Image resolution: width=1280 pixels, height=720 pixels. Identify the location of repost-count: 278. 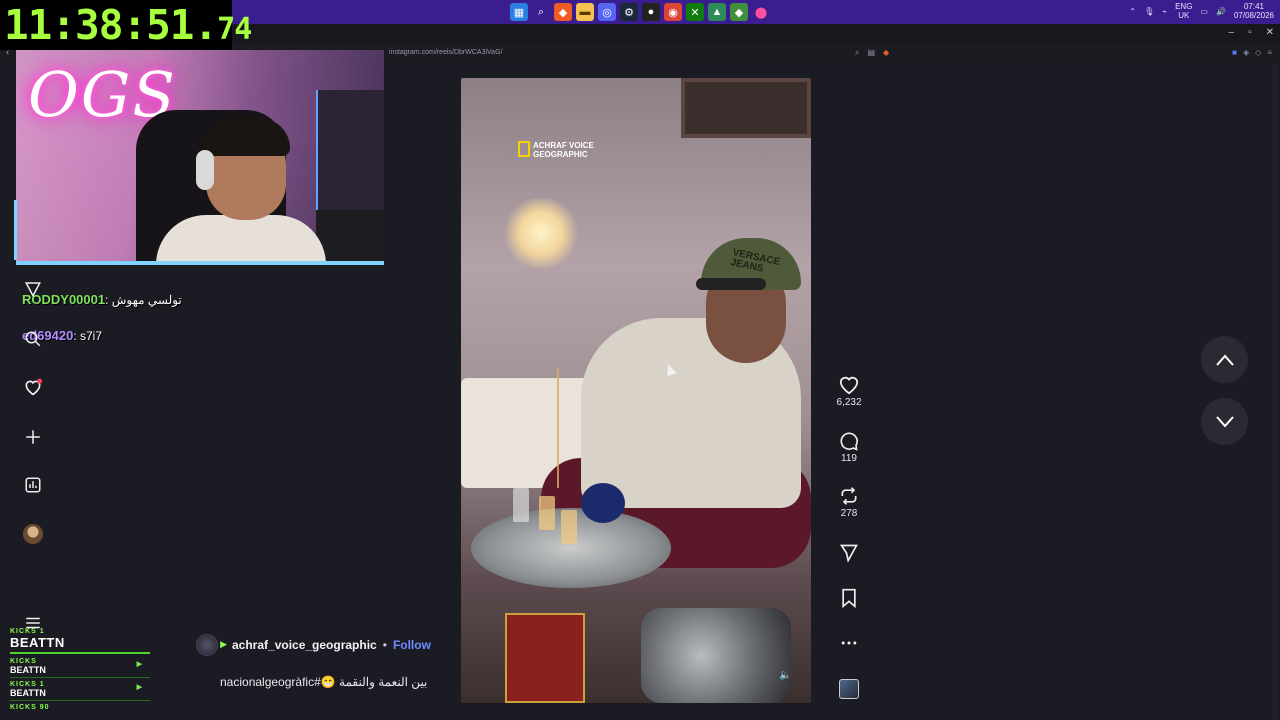
(849, 513).